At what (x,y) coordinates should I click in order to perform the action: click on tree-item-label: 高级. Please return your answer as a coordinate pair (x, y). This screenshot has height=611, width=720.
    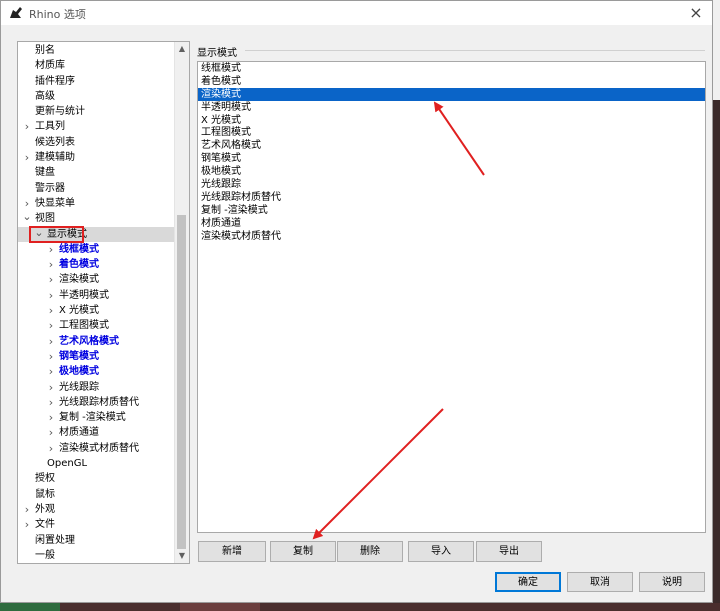
    Looking at the image, I should click on (45, 96).